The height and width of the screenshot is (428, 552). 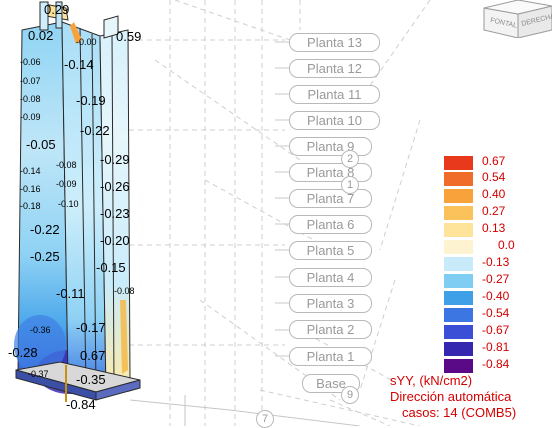 I want to click on legend-value: -0.54, so click(x=496, y=313).